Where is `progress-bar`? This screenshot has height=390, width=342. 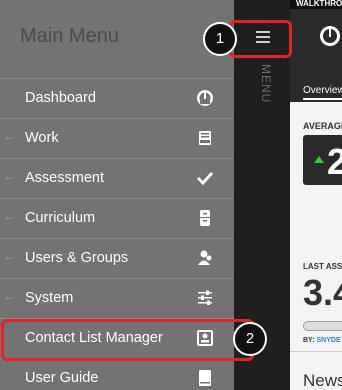 progress-bar is located at coordinates (322, 326).